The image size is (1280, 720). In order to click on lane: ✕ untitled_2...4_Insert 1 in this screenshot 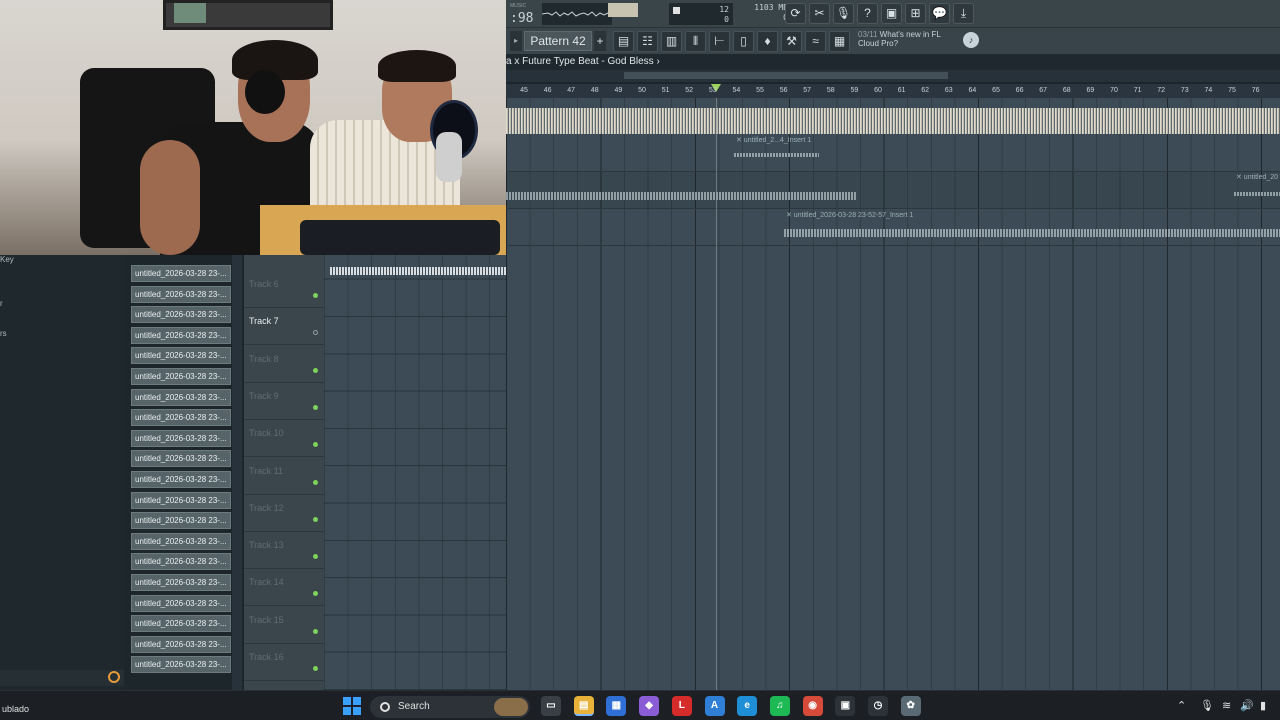, I will do `click(893, 153)`.